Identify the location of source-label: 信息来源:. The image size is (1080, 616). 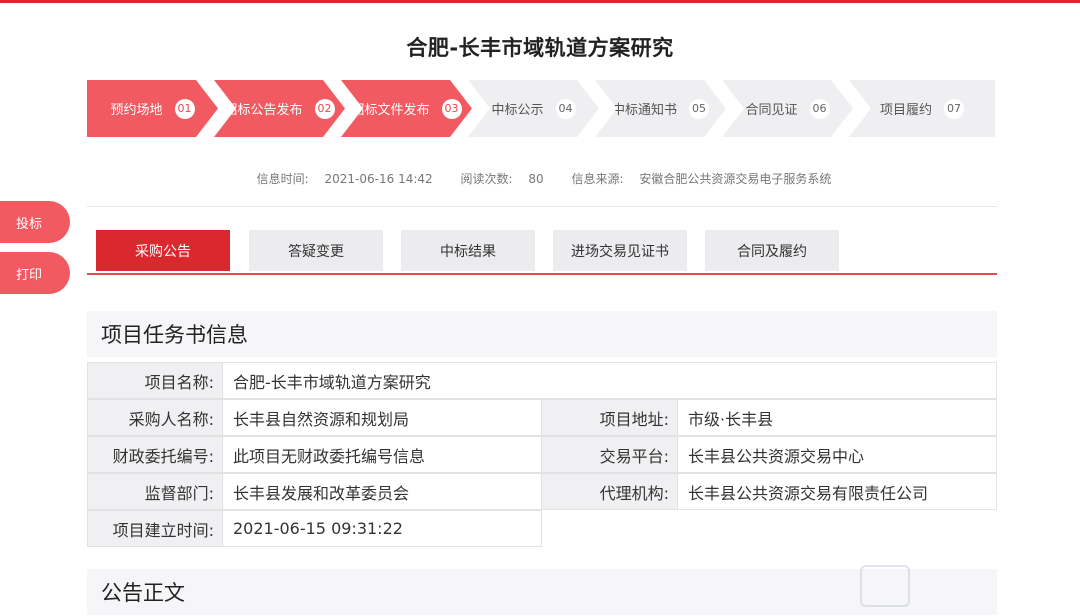
(597, 179).